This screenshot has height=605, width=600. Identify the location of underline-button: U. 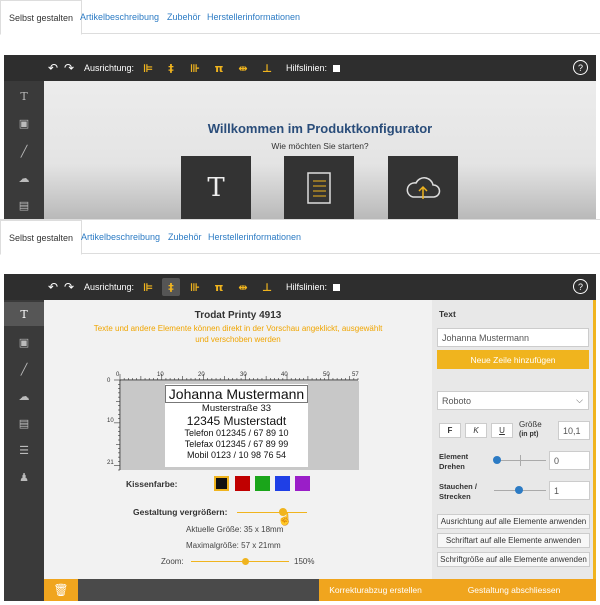
(502, 430).